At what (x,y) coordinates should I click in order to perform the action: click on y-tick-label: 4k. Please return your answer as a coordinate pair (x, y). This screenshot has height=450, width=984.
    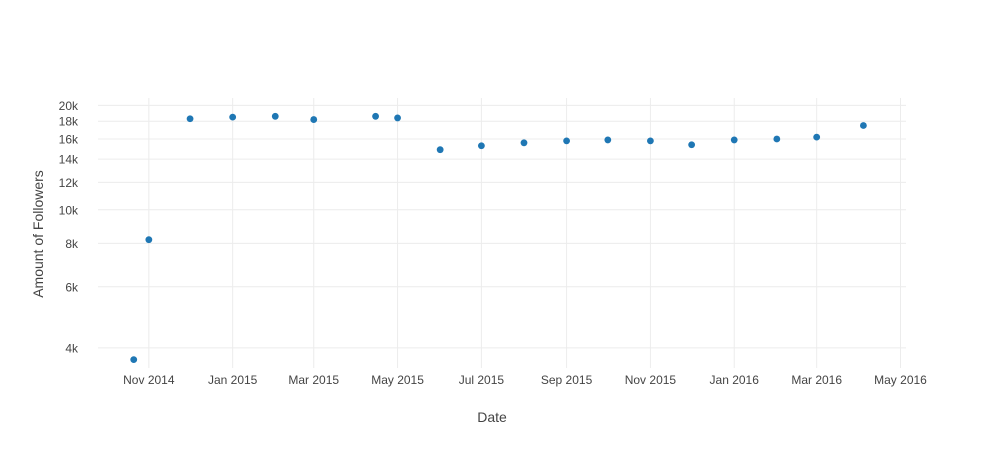
    Looking at the image, I should click on (72, 348).